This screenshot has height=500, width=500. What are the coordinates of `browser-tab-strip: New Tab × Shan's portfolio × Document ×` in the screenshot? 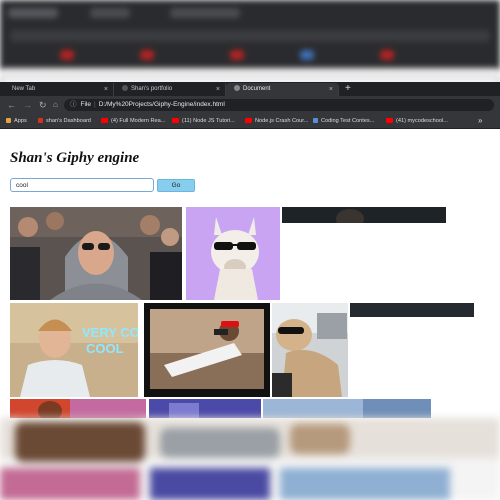 It's located at (250, 89).